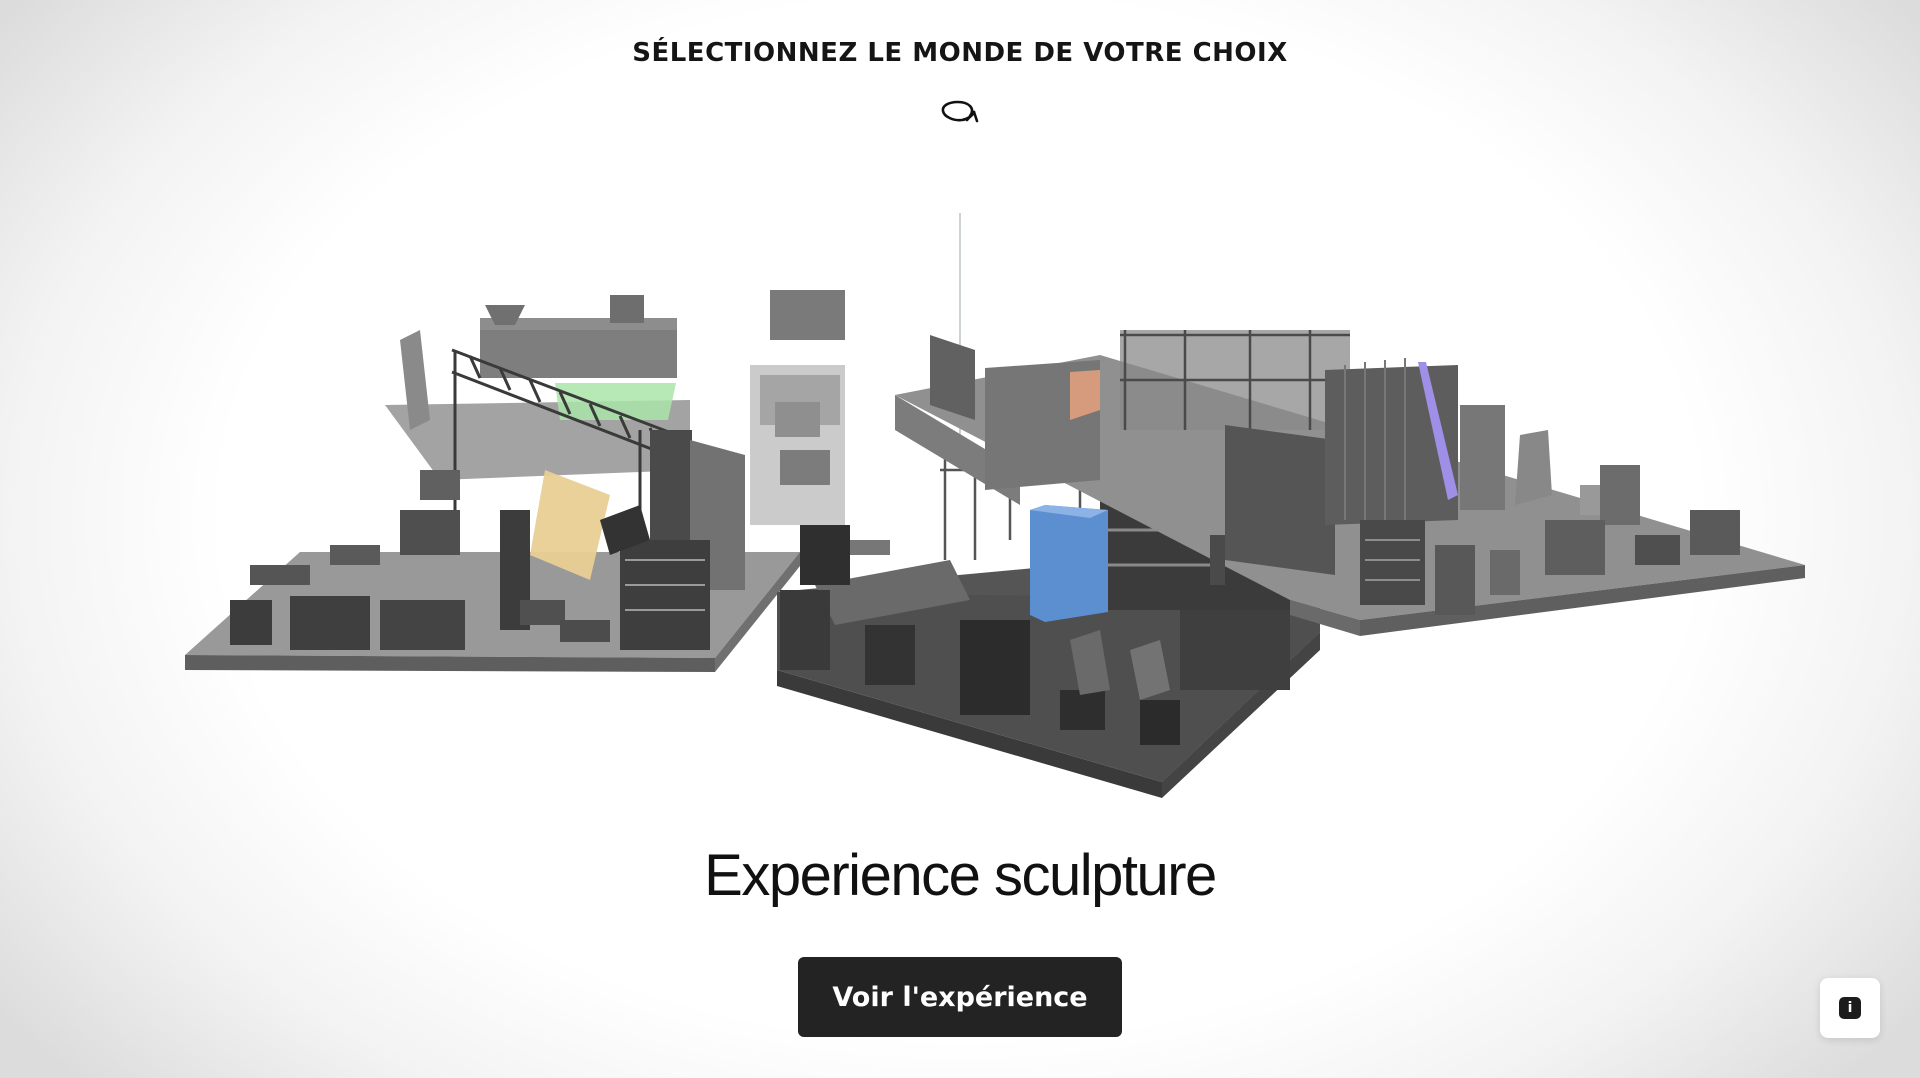  I want to click on view-experience-button: Voir l'expérience, so click(960, 997).